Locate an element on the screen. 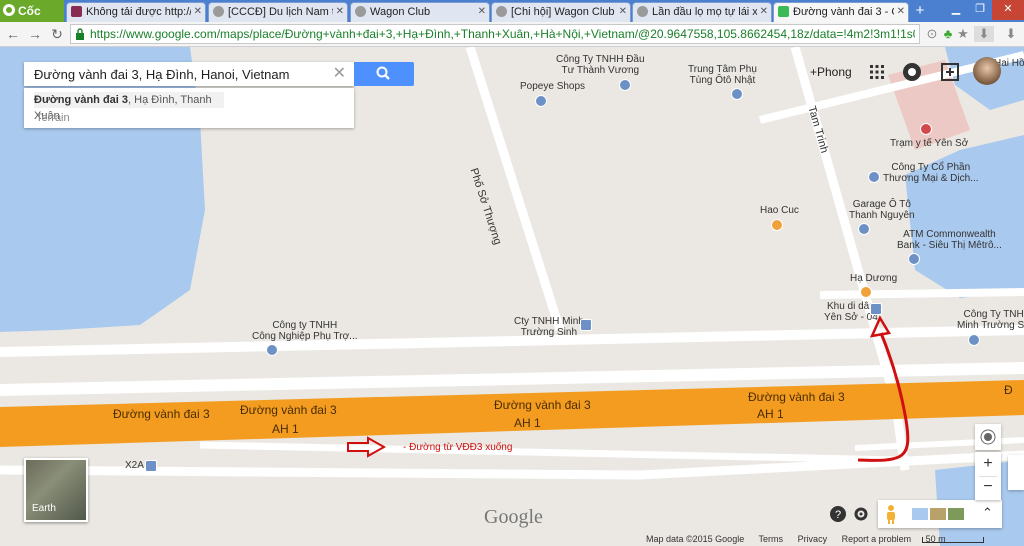 This screenshot has height=546, width=1024. road-label-ring3-4: Đường vành đai 3 is located at coordinates (796, 397).